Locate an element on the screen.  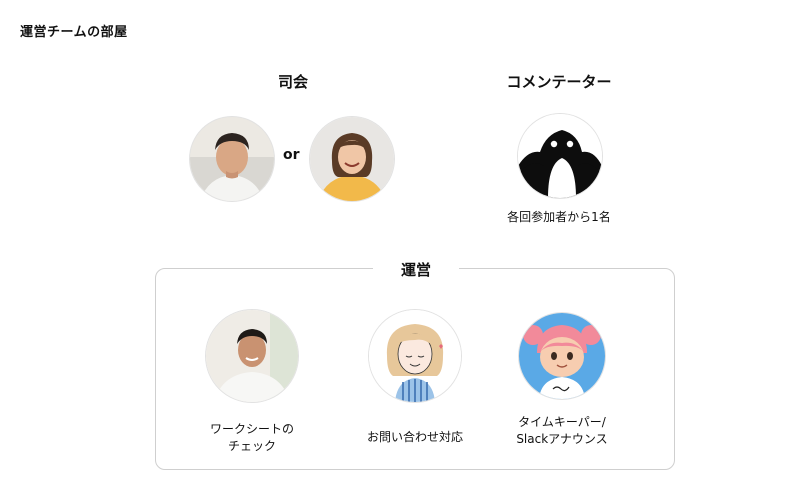
commentator-heading: コメンテーター is located at coordinates (559, 82).